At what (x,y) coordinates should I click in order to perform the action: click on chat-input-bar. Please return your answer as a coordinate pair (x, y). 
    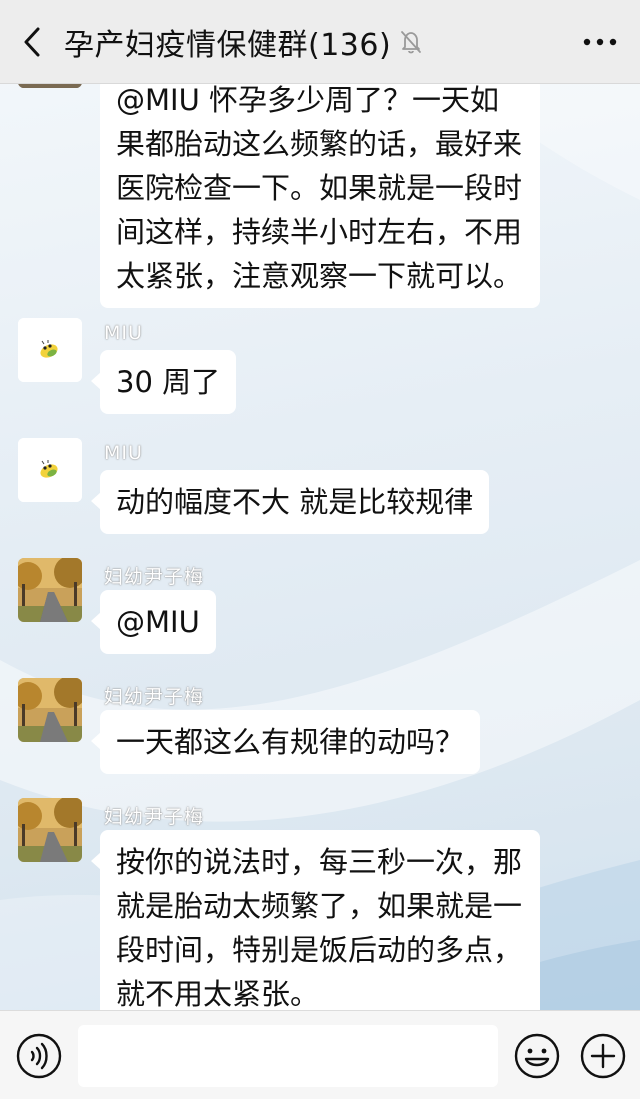
    Looking at the image, I should click on (320, 1054).